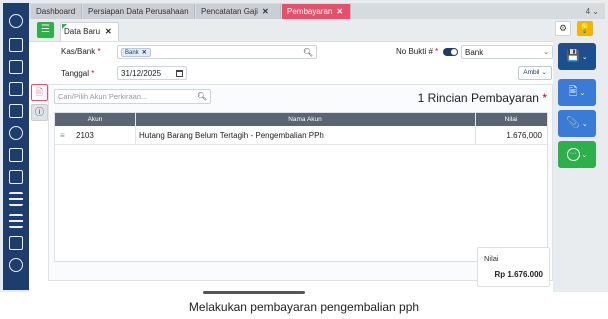 Image resolution: width=608 pixels, height=319 pixels. I want to click on tanggal-label: Tanggal *, so click(77, 73).